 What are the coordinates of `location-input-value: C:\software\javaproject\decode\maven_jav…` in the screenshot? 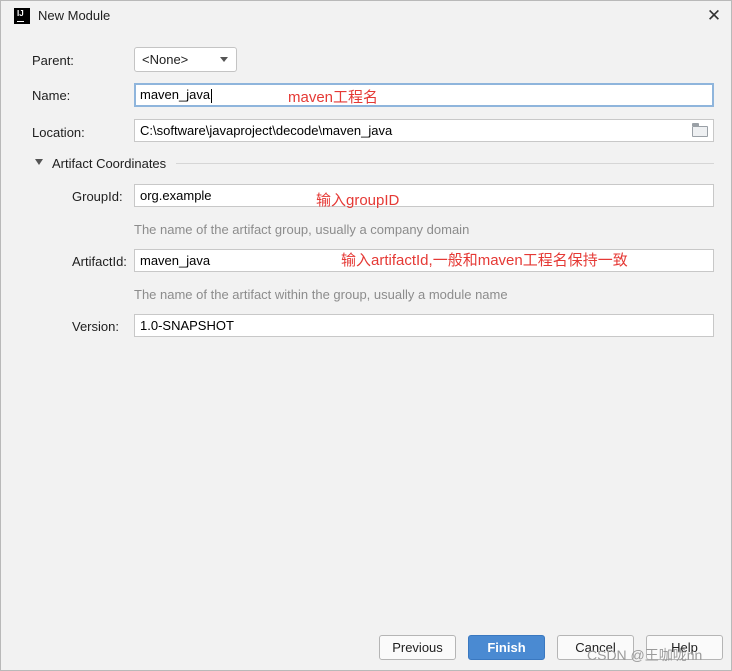 It's located at (266, 130).